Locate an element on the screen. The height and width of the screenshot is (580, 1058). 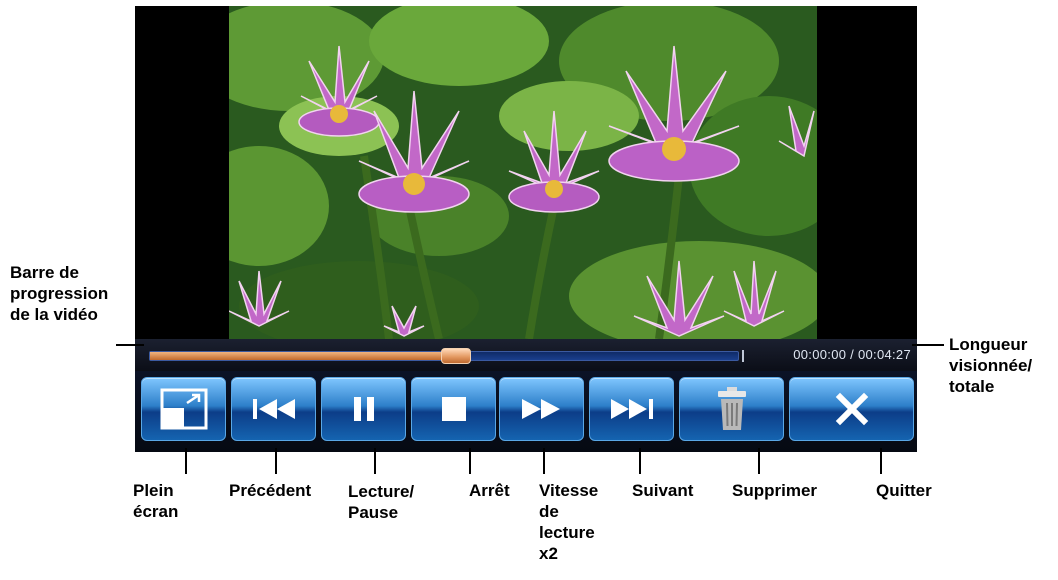
video-progress-bar is located at coordinates (446, 356).